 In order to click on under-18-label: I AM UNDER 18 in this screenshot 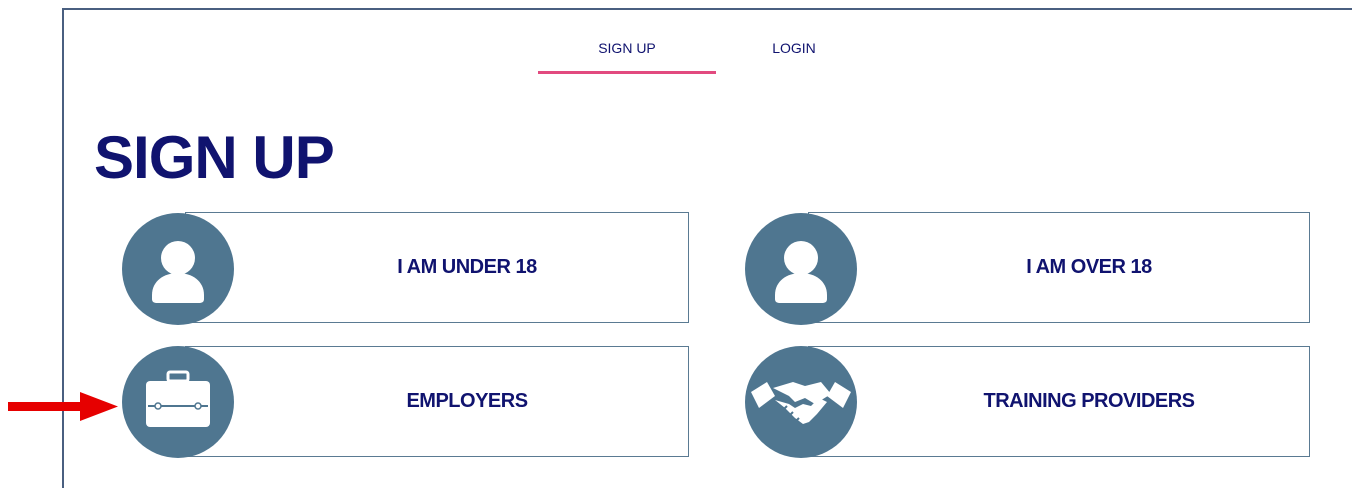, I will do `click(467, 267)`.